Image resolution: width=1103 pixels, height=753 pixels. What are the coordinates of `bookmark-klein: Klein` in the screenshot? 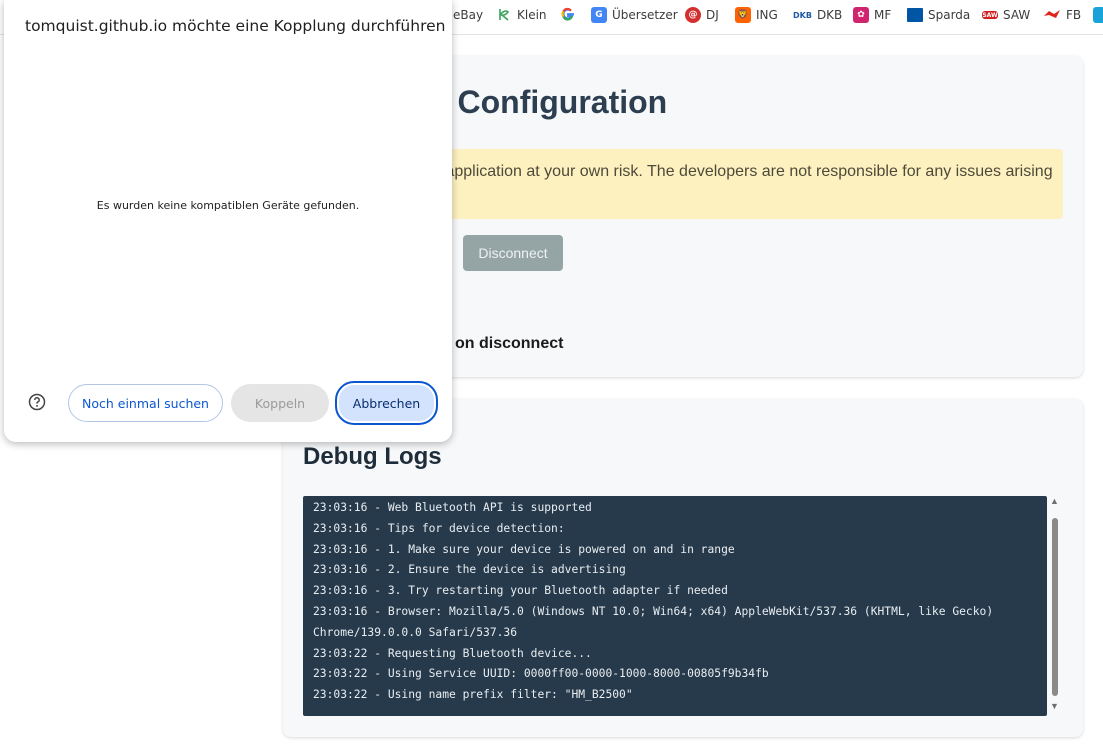 It's located at (521, 15).